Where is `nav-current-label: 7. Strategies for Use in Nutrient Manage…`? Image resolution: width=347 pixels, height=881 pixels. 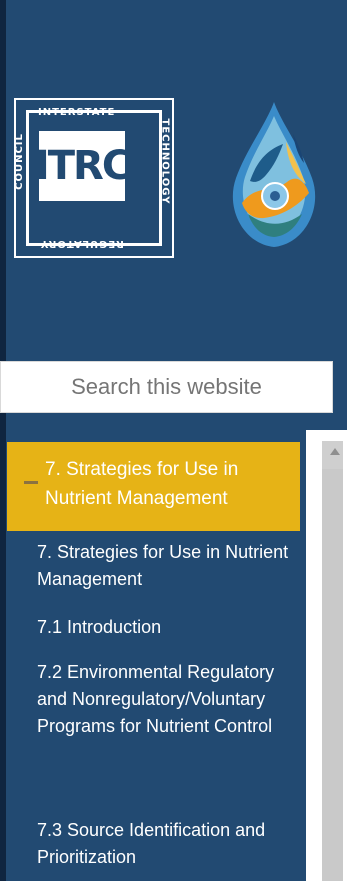 nav-current-label: 7. Strategies for Use in Nutrient Manage… is located at coordinates (142, 484).